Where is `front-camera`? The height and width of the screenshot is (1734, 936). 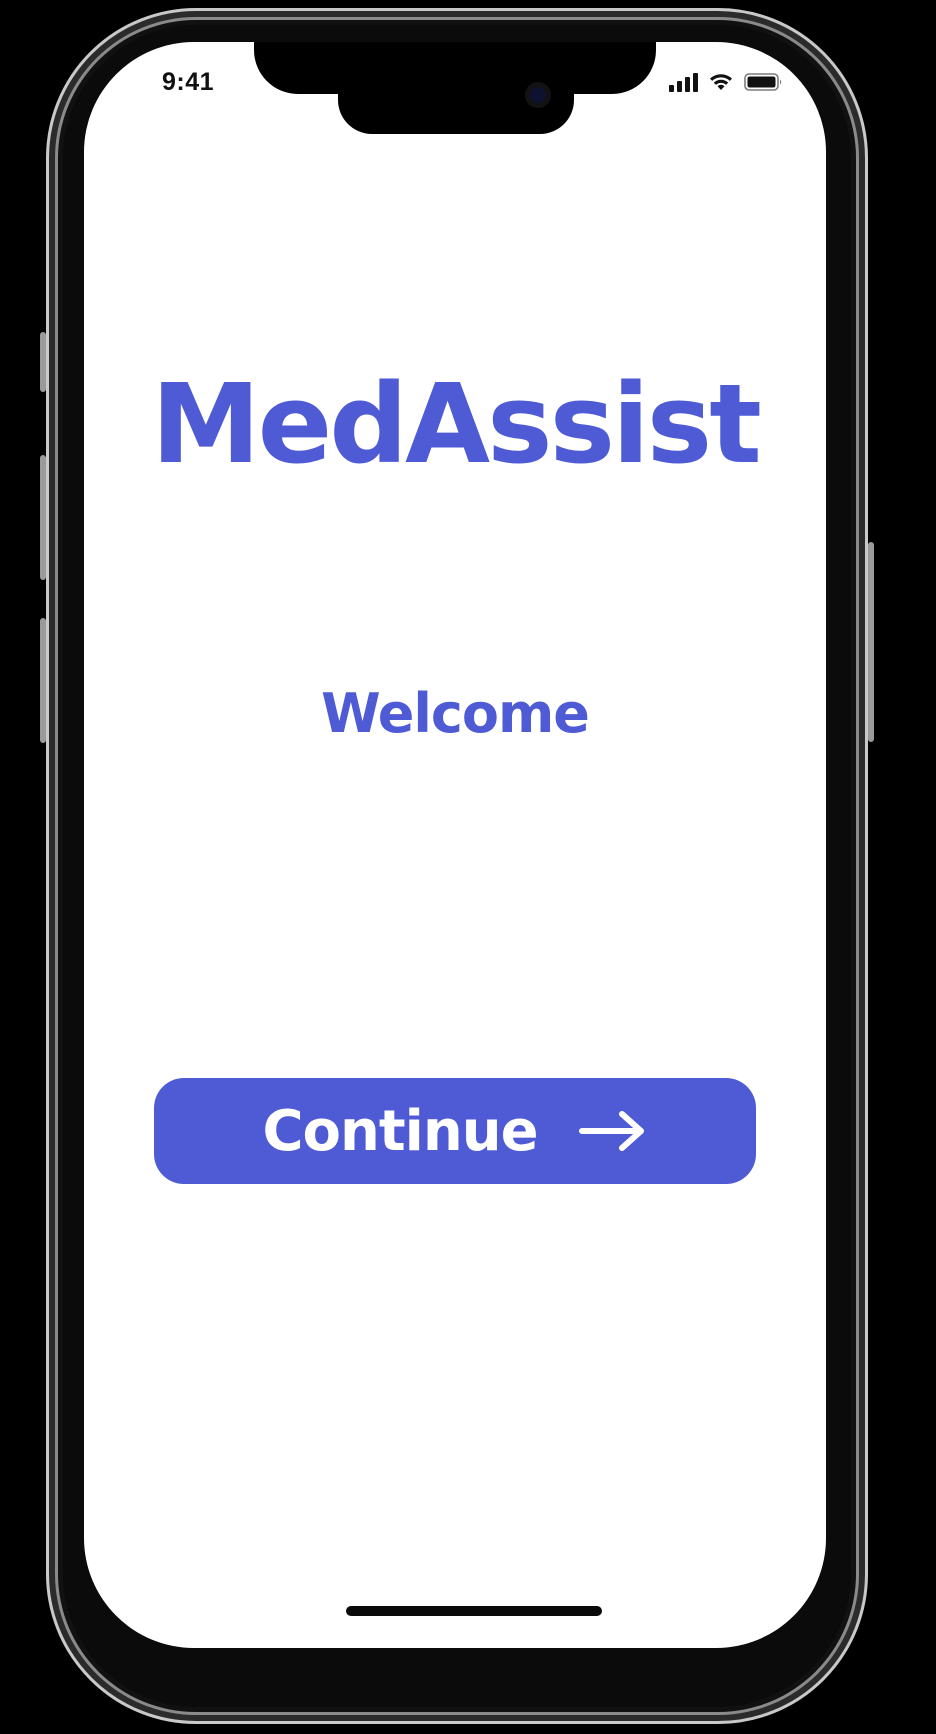 front-camera is located at coordinates (538, 95).